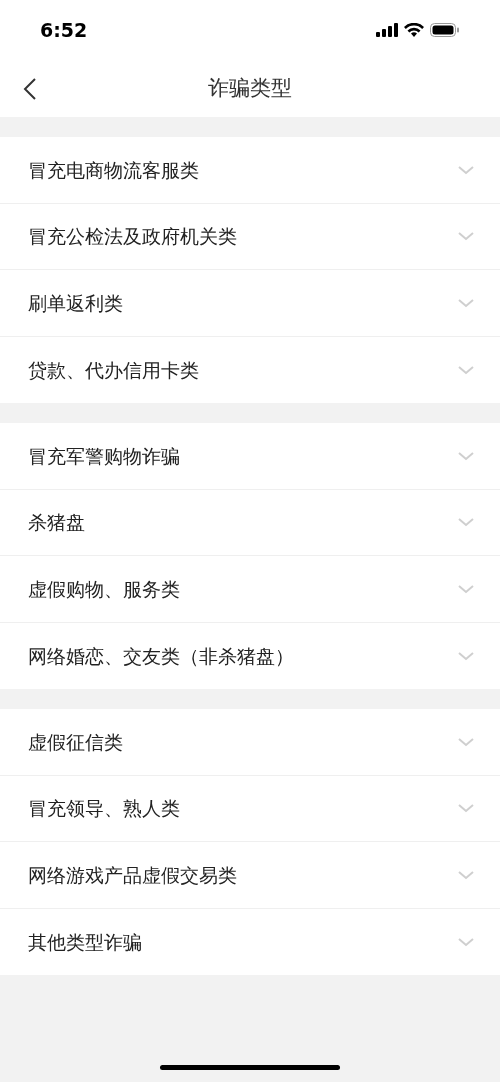  What do you see at coordinates (250, 808) in the screenshot?
I see `list-item: 冒充领导、熟人类` at bounding box center [250, 808].